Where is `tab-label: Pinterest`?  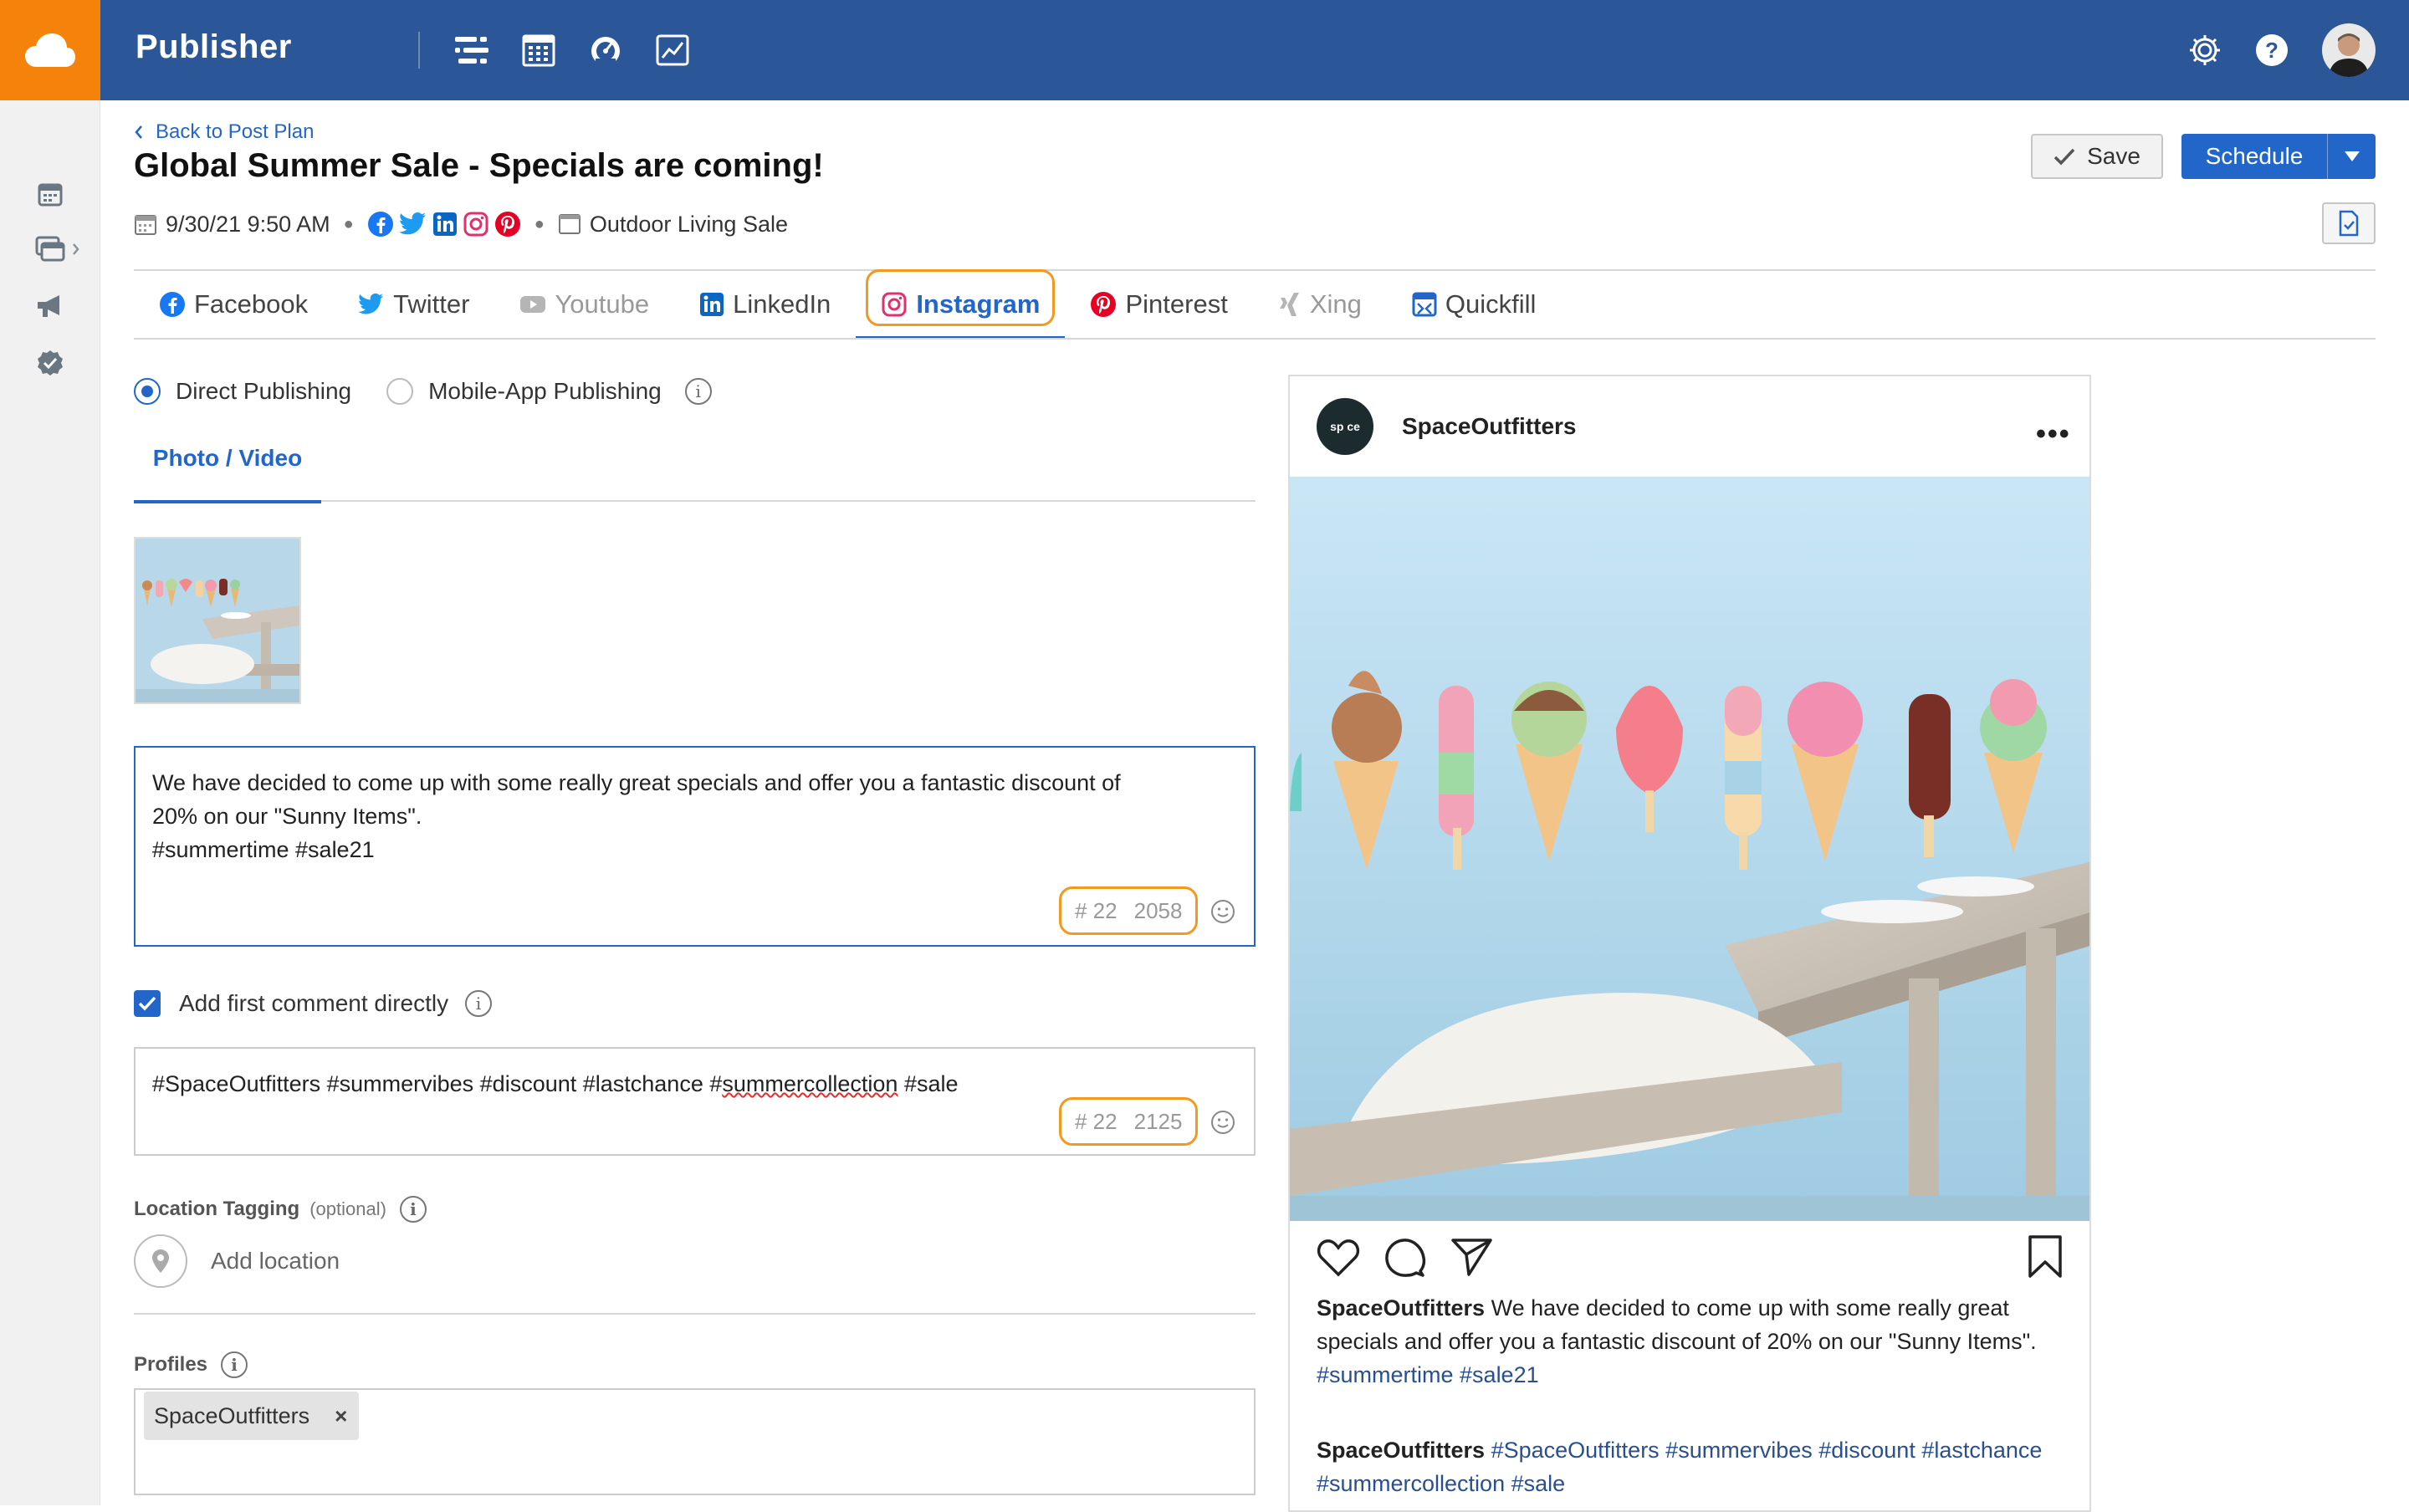 tab-label: Pinterest is located at coordinates (1176, 304).